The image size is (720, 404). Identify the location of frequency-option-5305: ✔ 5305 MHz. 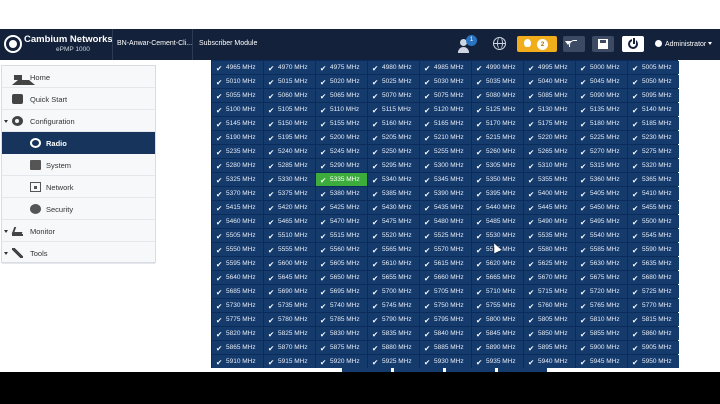
(497, 165).